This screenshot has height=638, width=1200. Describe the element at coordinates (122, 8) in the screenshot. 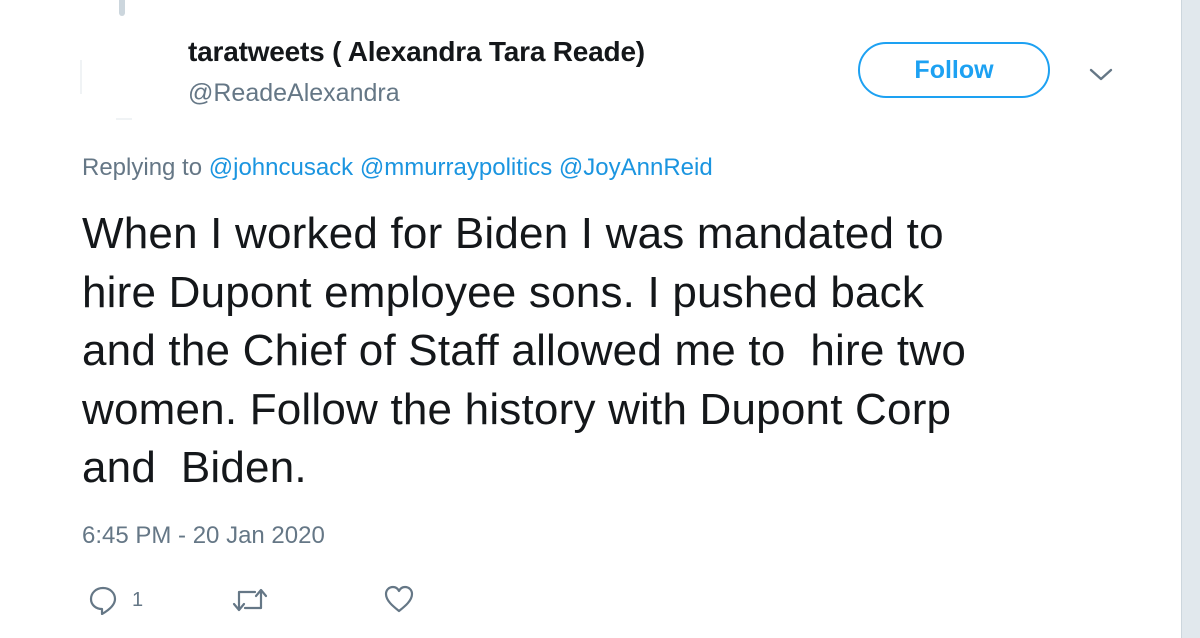

I see `thread-connector-line` at that location.